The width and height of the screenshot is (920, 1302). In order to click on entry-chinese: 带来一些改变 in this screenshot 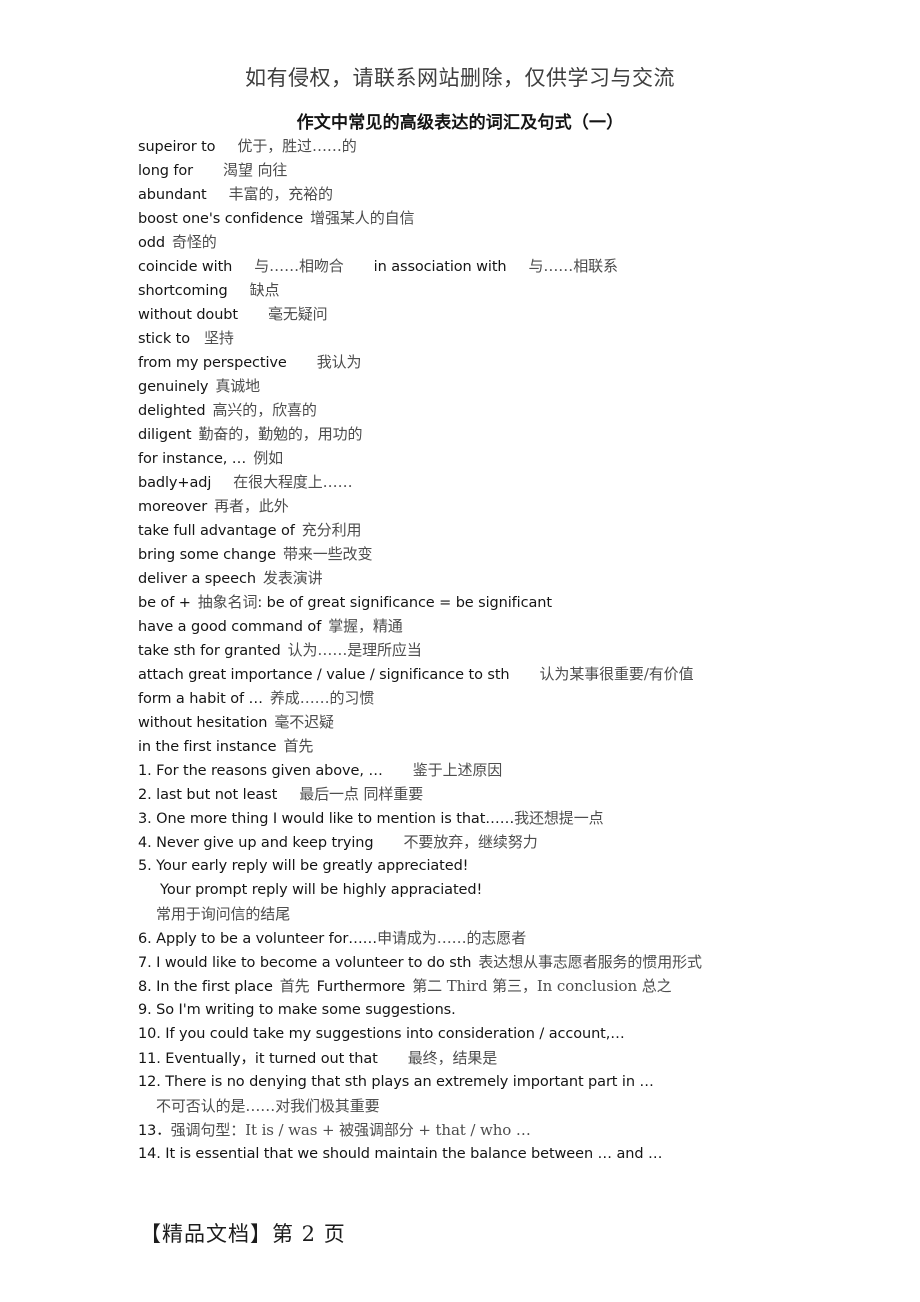, I will do `click(327, 554)`.